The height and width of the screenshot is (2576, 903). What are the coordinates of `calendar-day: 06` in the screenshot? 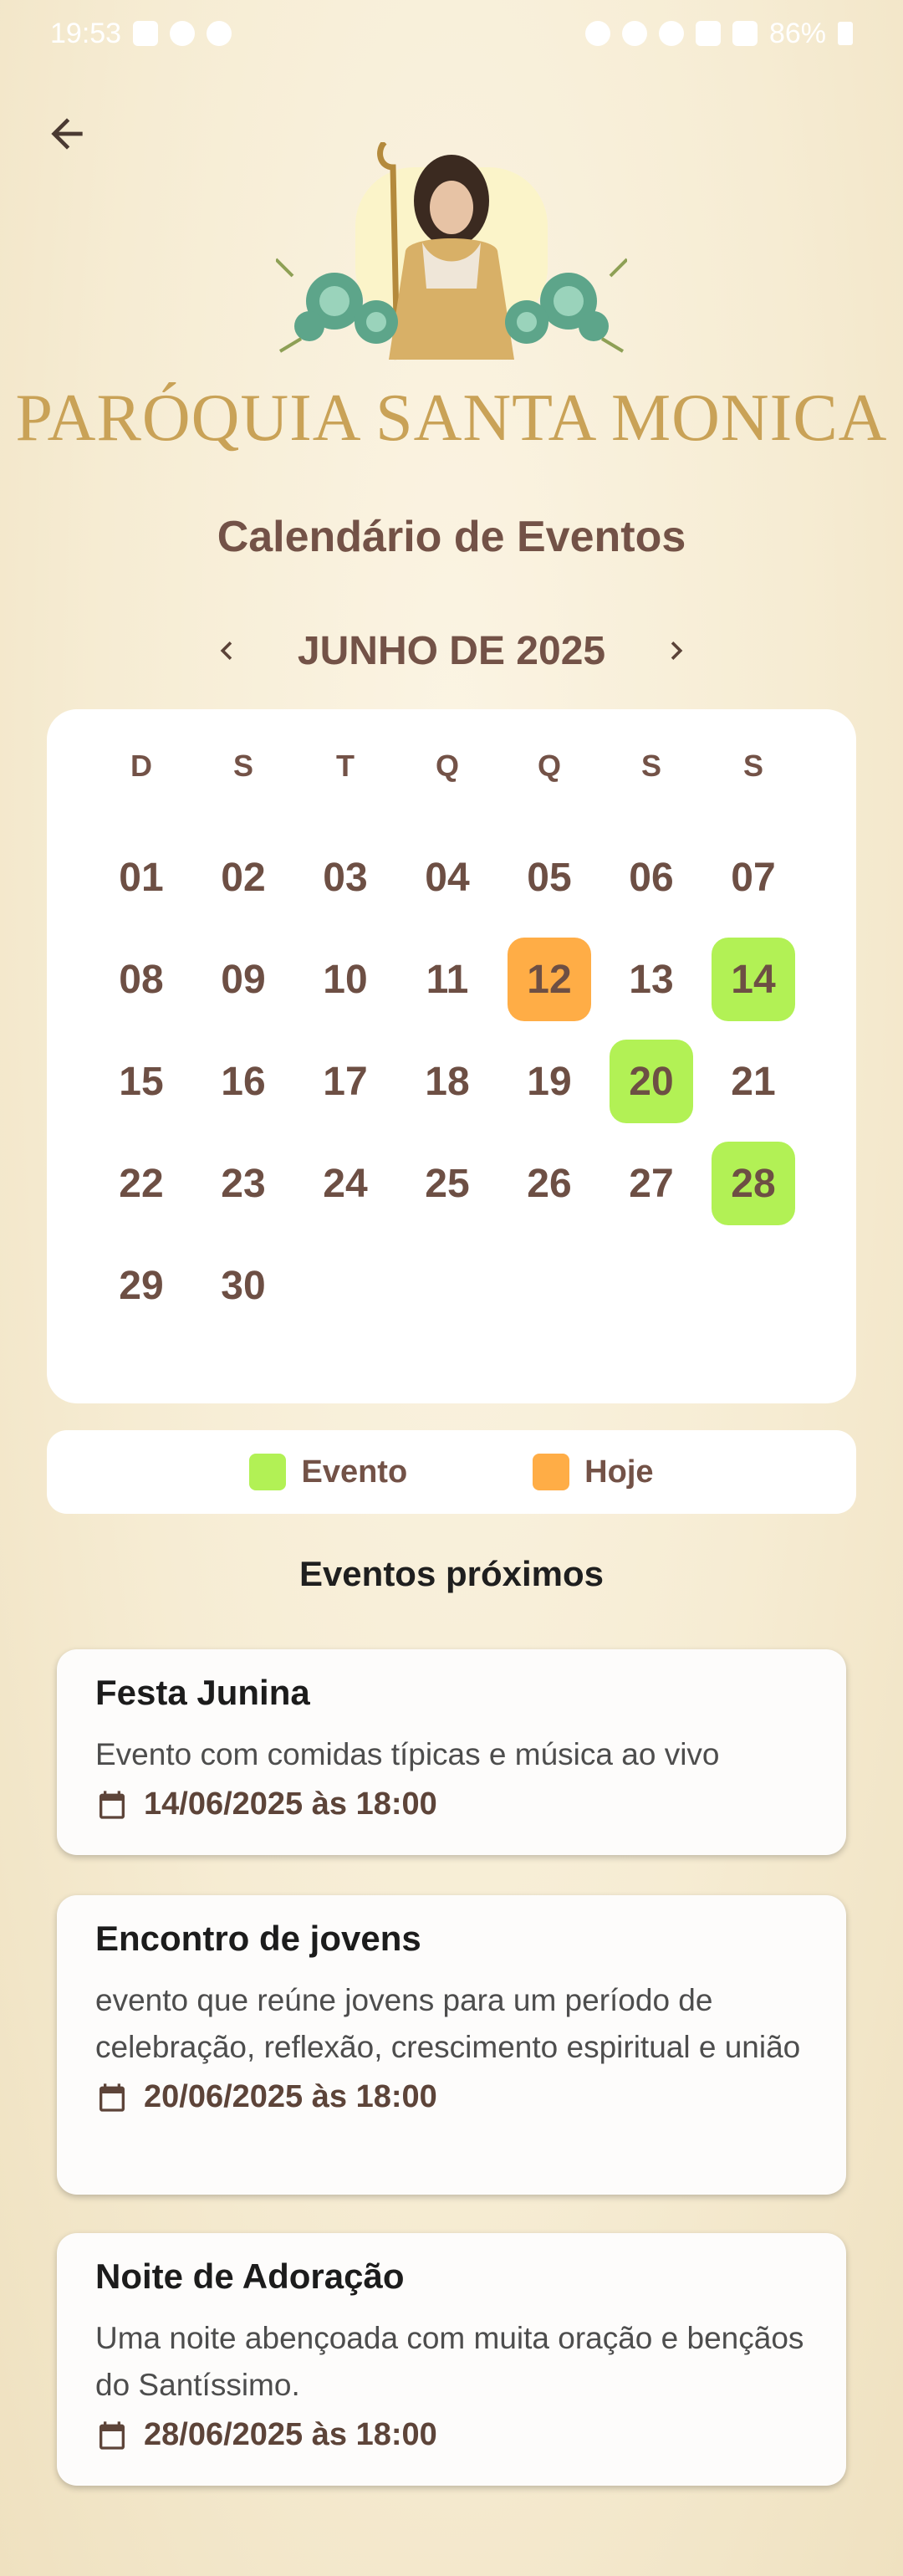 It's located at (651, 877).